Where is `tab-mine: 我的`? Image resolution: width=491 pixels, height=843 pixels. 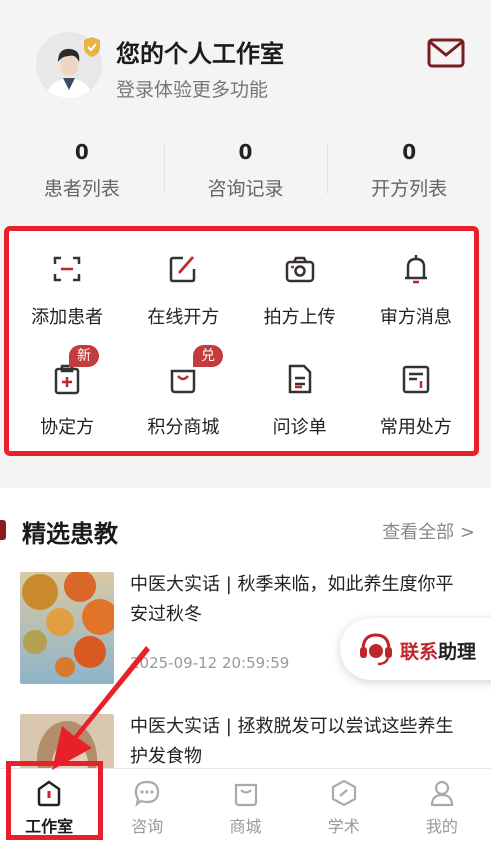 tab-mine: 我的 is located at coordinates (442, 806).